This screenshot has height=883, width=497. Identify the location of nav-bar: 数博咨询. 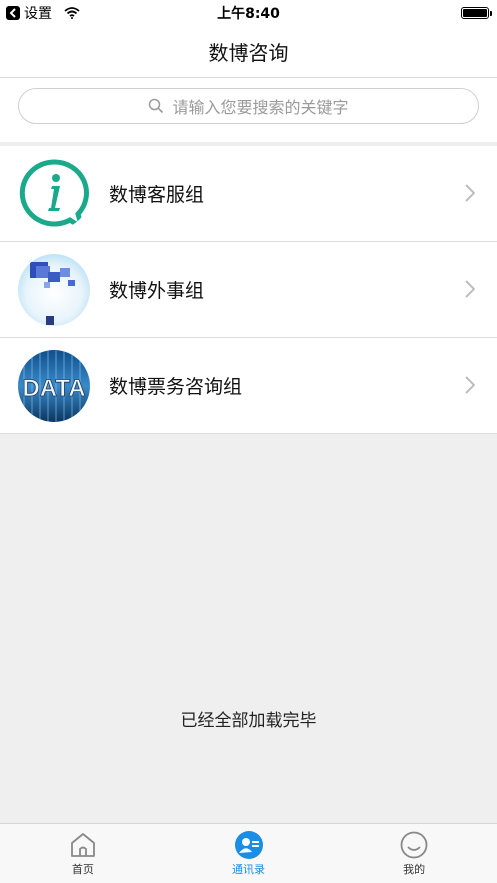
(248, 52).